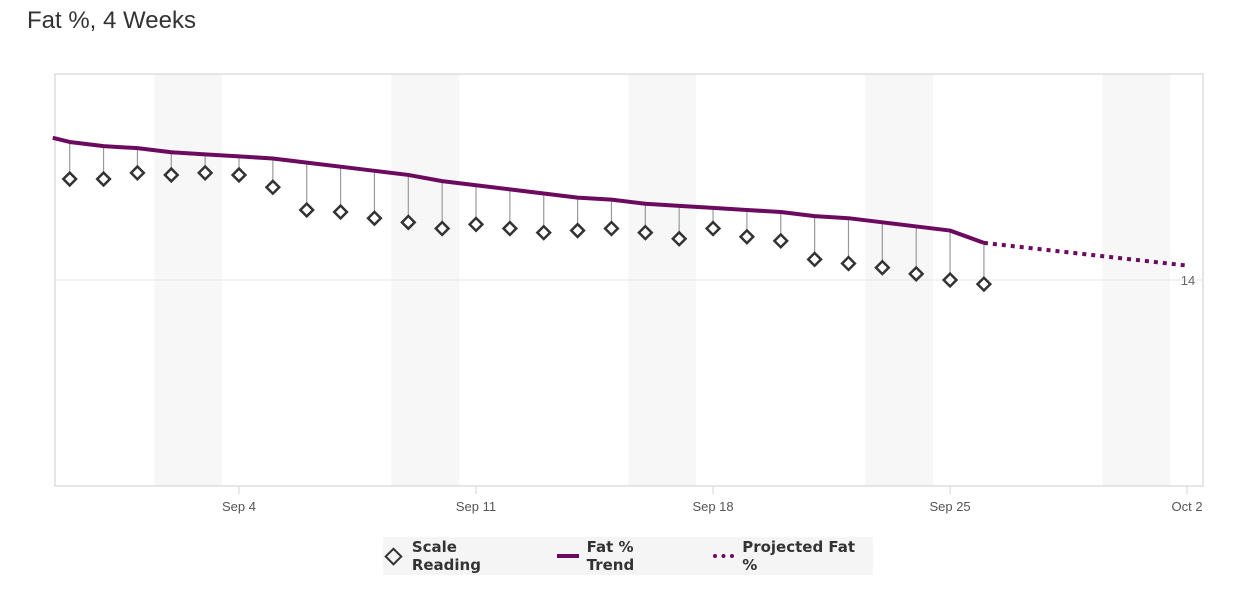 Image resolution: width=1240 pixels, height=592 pixels. What do you see at coordinates (476, 506) in the screenshot?
I see `x-tick-label: Sep 11` at bounding box center [476, 506].